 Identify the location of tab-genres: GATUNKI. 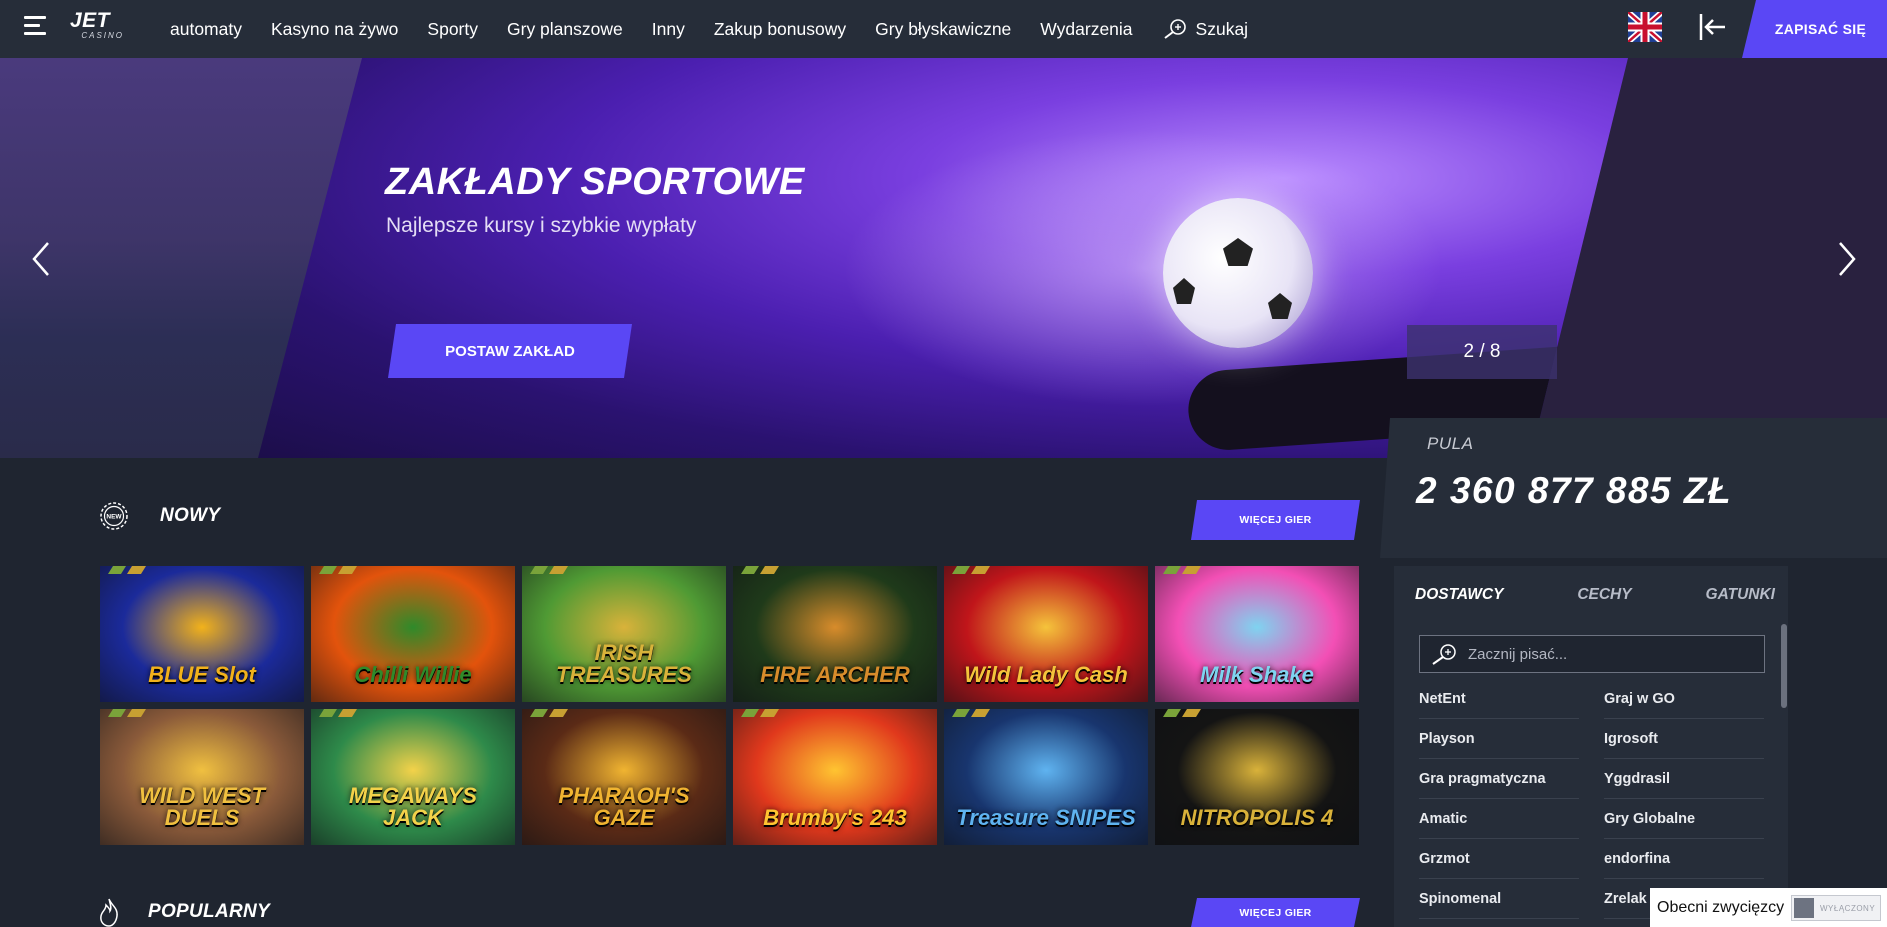
(1740, 595).